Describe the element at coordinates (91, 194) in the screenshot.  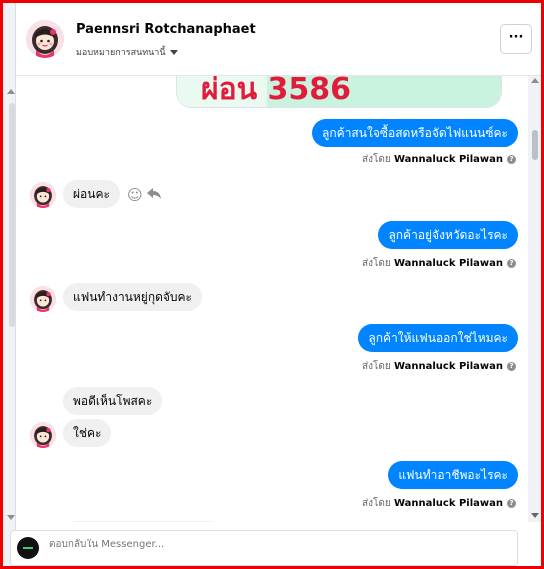
I see `message-incoming: ผ่อนคะ` at that location.